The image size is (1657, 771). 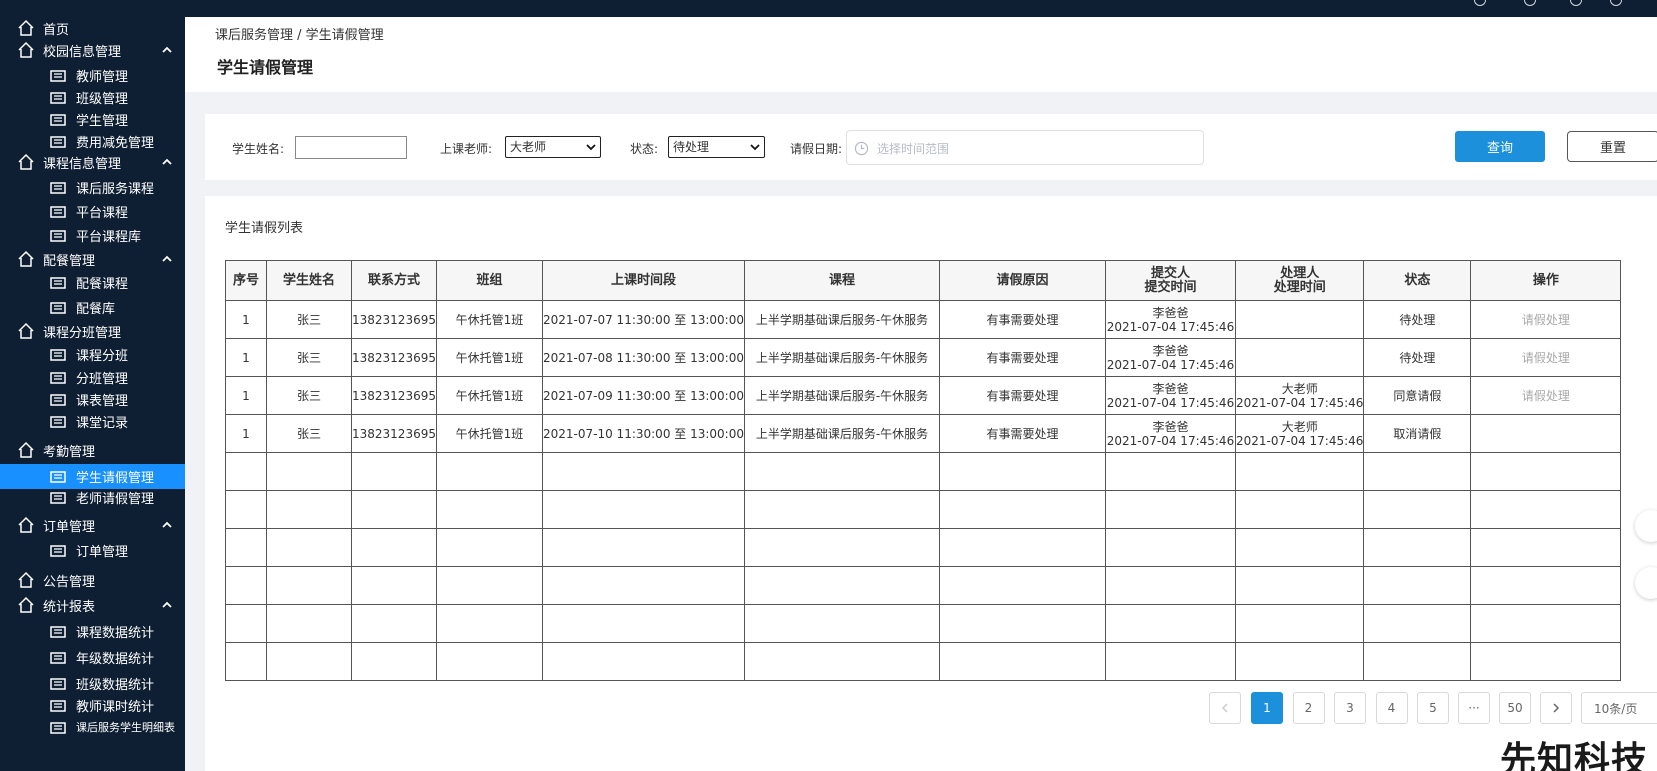 I want to click on sidebar-item-26: 课程数据统计, so click(x=92, y=631).